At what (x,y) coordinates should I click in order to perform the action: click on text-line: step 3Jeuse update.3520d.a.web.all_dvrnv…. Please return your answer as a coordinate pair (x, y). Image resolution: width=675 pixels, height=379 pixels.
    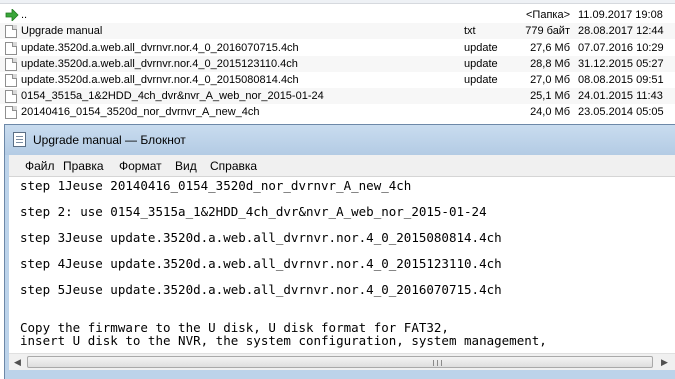
    Looking at the image, I should click on (261, 237).